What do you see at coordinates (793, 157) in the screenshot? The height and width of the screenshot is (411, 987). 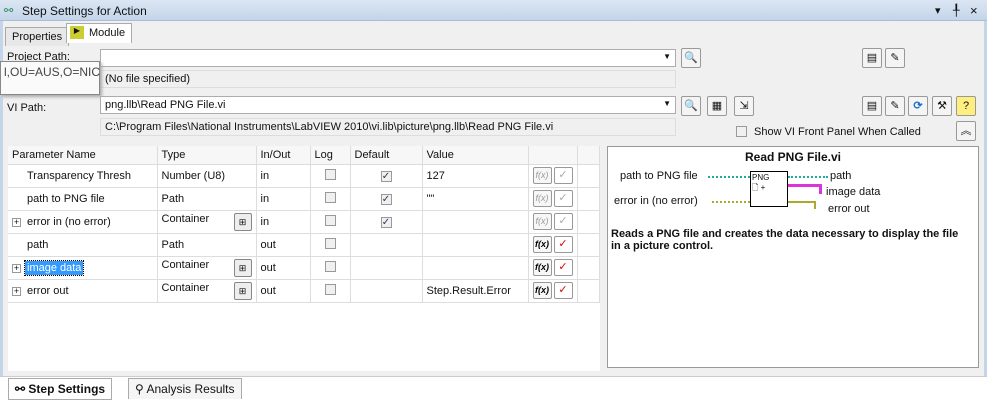 I see `vi-title: Read PNG File.vi` at bounding box center [793, 157].